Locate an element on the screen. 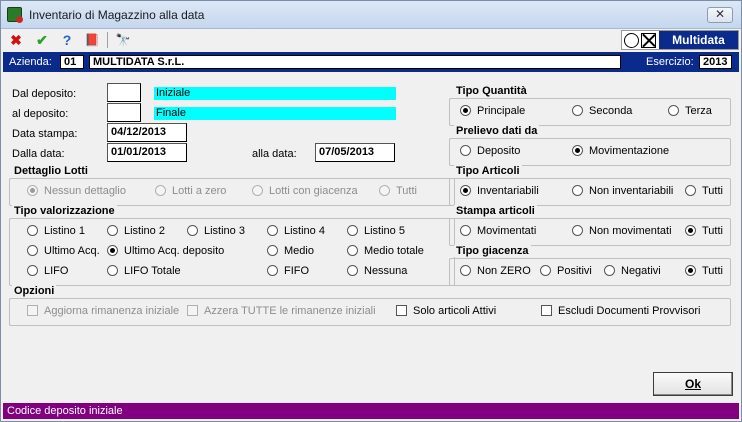 The width and height of the screenshot is (742, 422). close-button: ✕ is located at coordinates (720, 15).